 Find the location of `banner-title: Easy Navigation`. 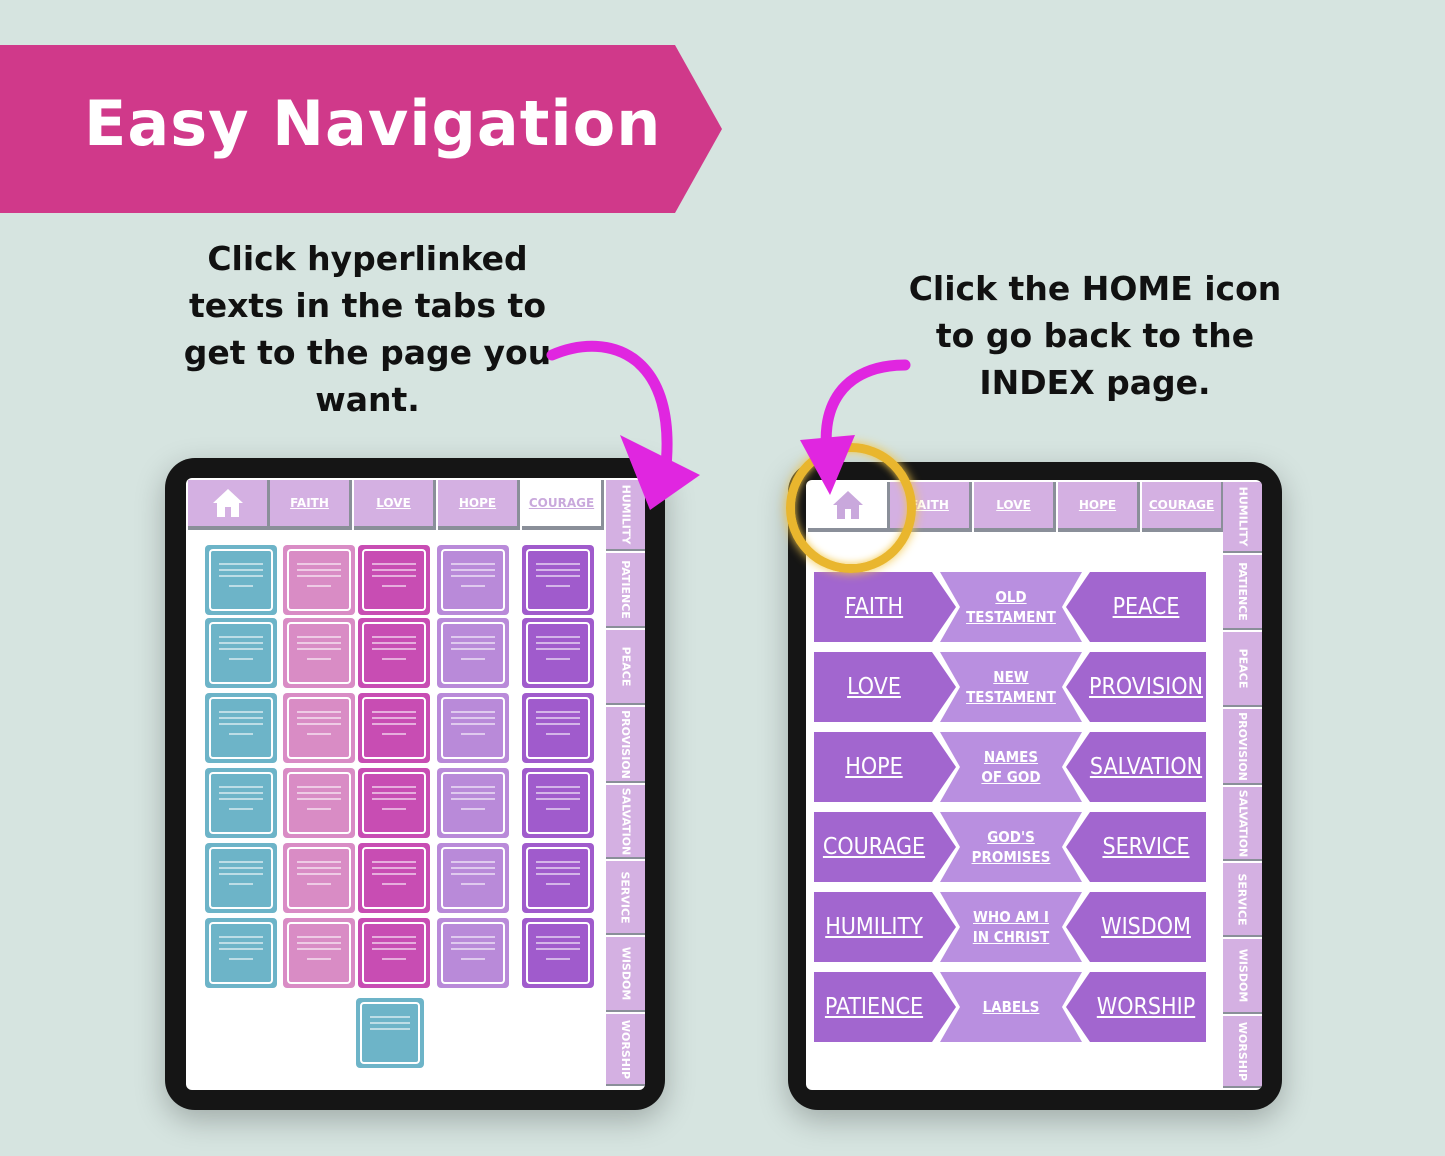

banner-title: Easy Navigation is located at coordinates (373, 123).